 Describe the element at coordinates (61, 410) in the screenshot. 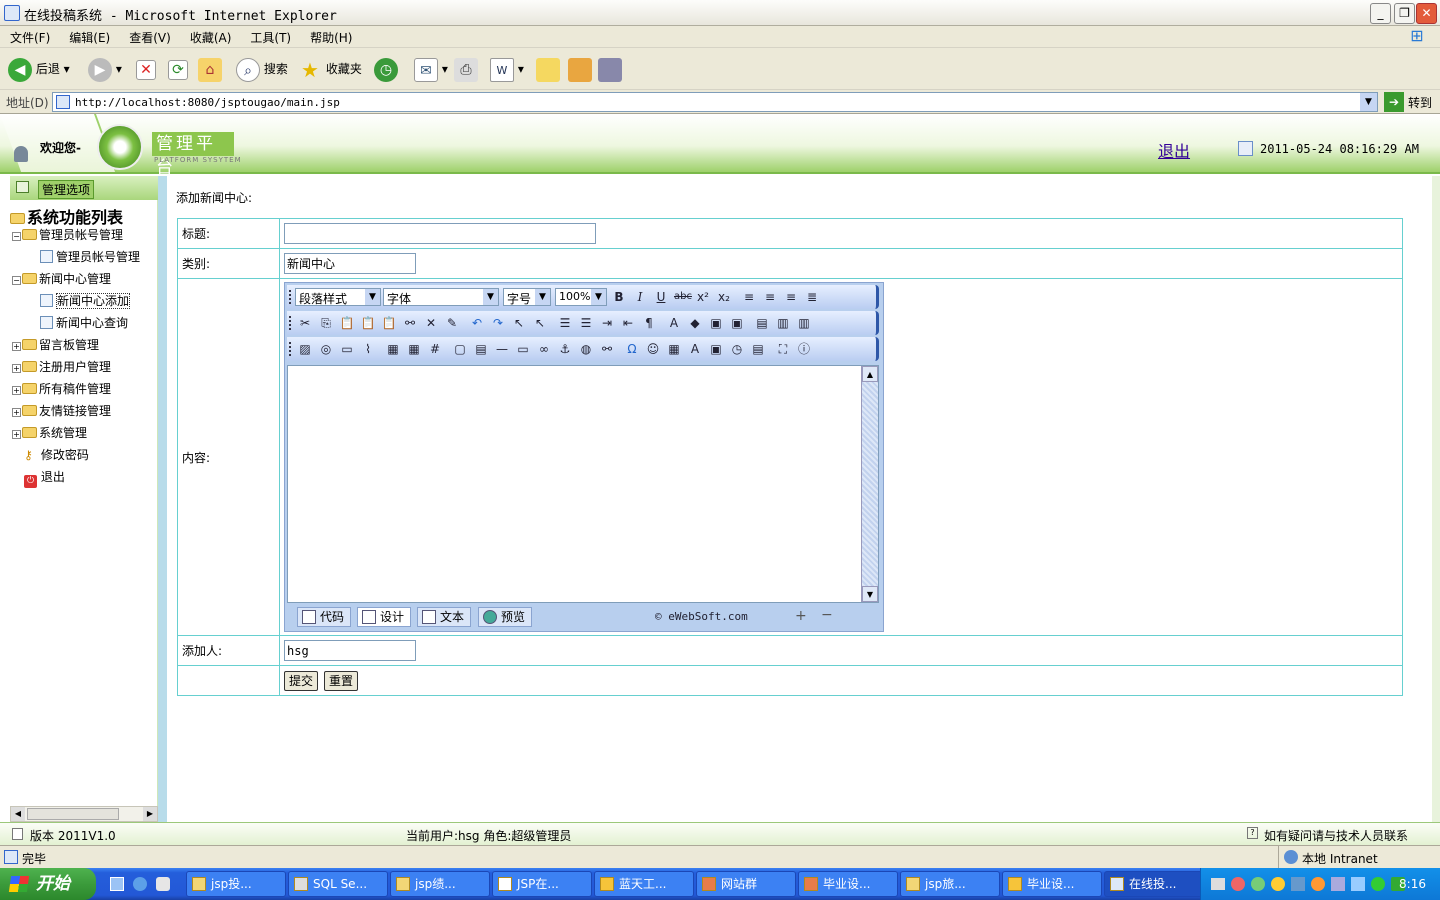

I see `tree-item-links: + 友情链接管理` at that location.